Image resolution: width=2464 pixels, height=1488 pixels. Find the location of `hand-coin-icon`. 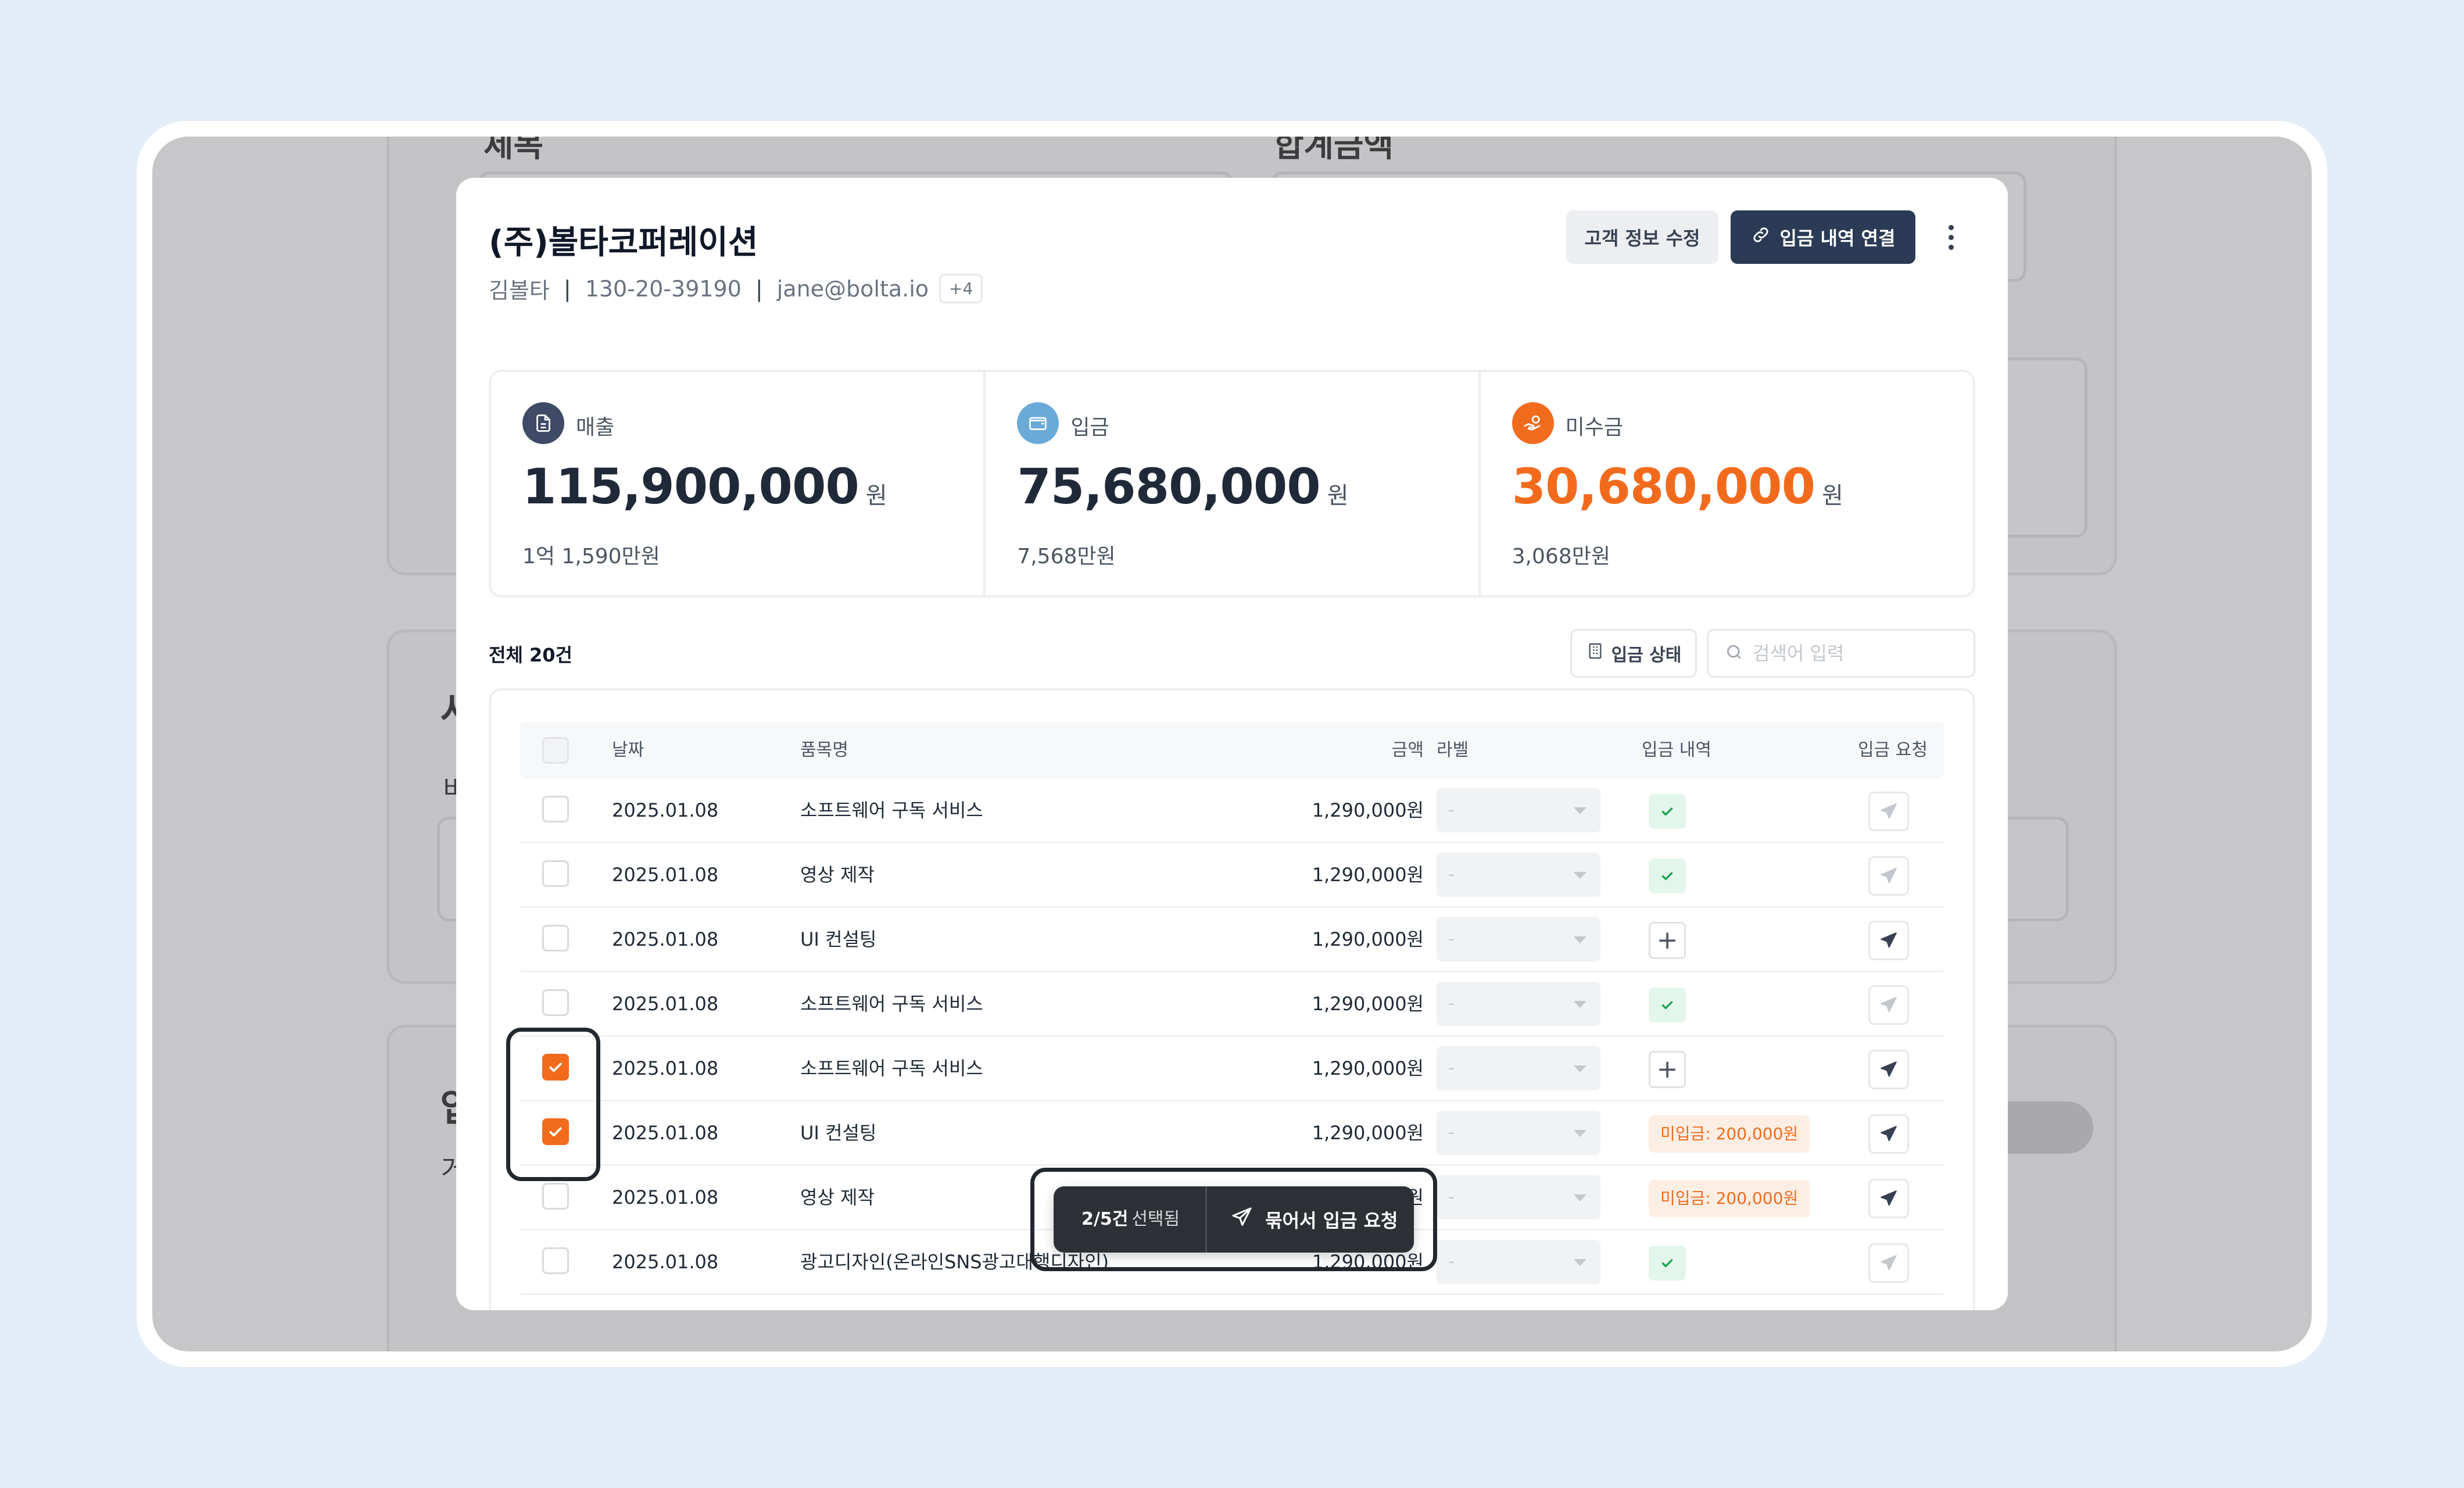

hand-coin-icon is located at coordinates (1533, 423).